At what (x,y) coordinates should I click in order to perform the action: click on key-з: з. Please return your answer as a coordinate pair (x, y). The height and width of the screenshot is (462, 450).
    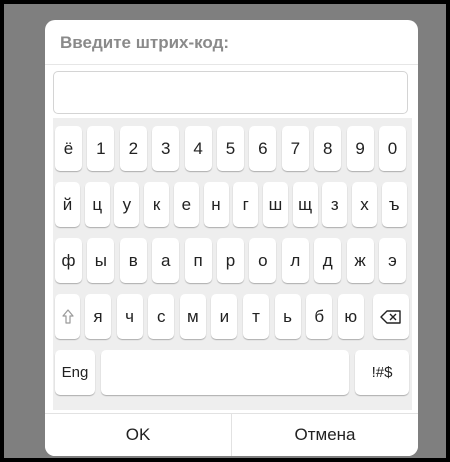
    Looking at the image, I should click on (335, 204).